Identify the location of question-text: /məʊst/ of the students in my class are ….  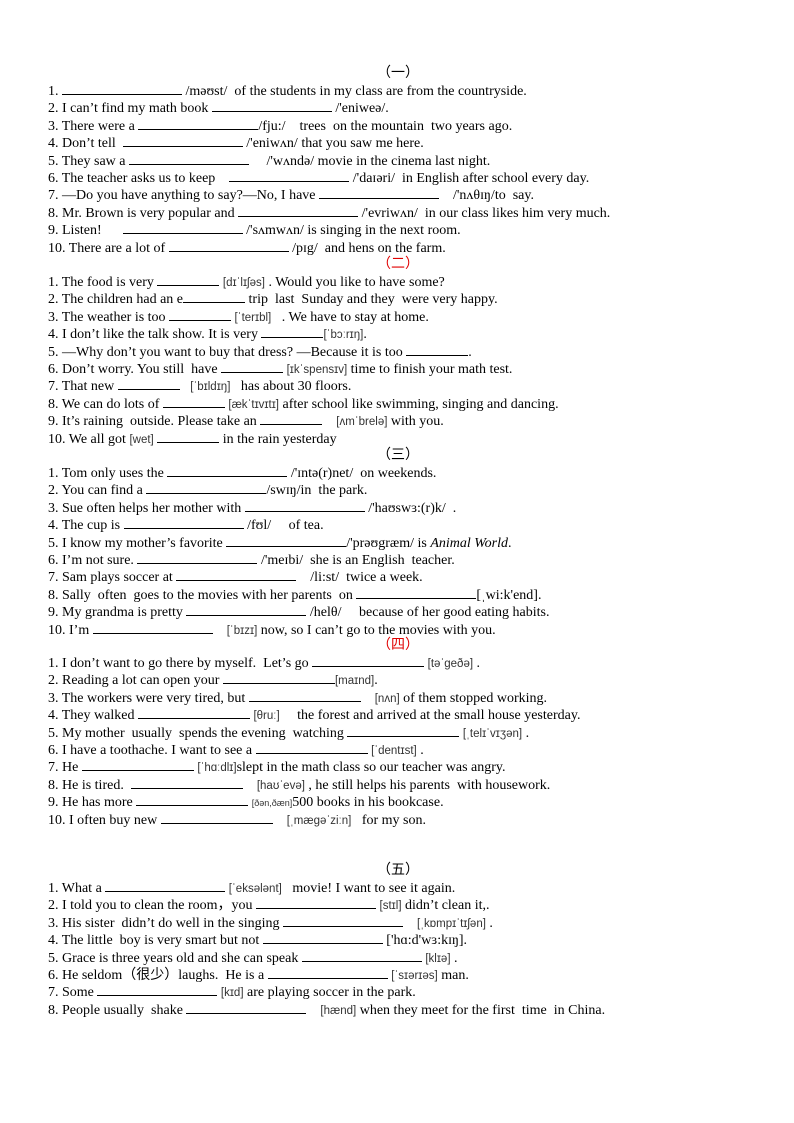
(354, 91).